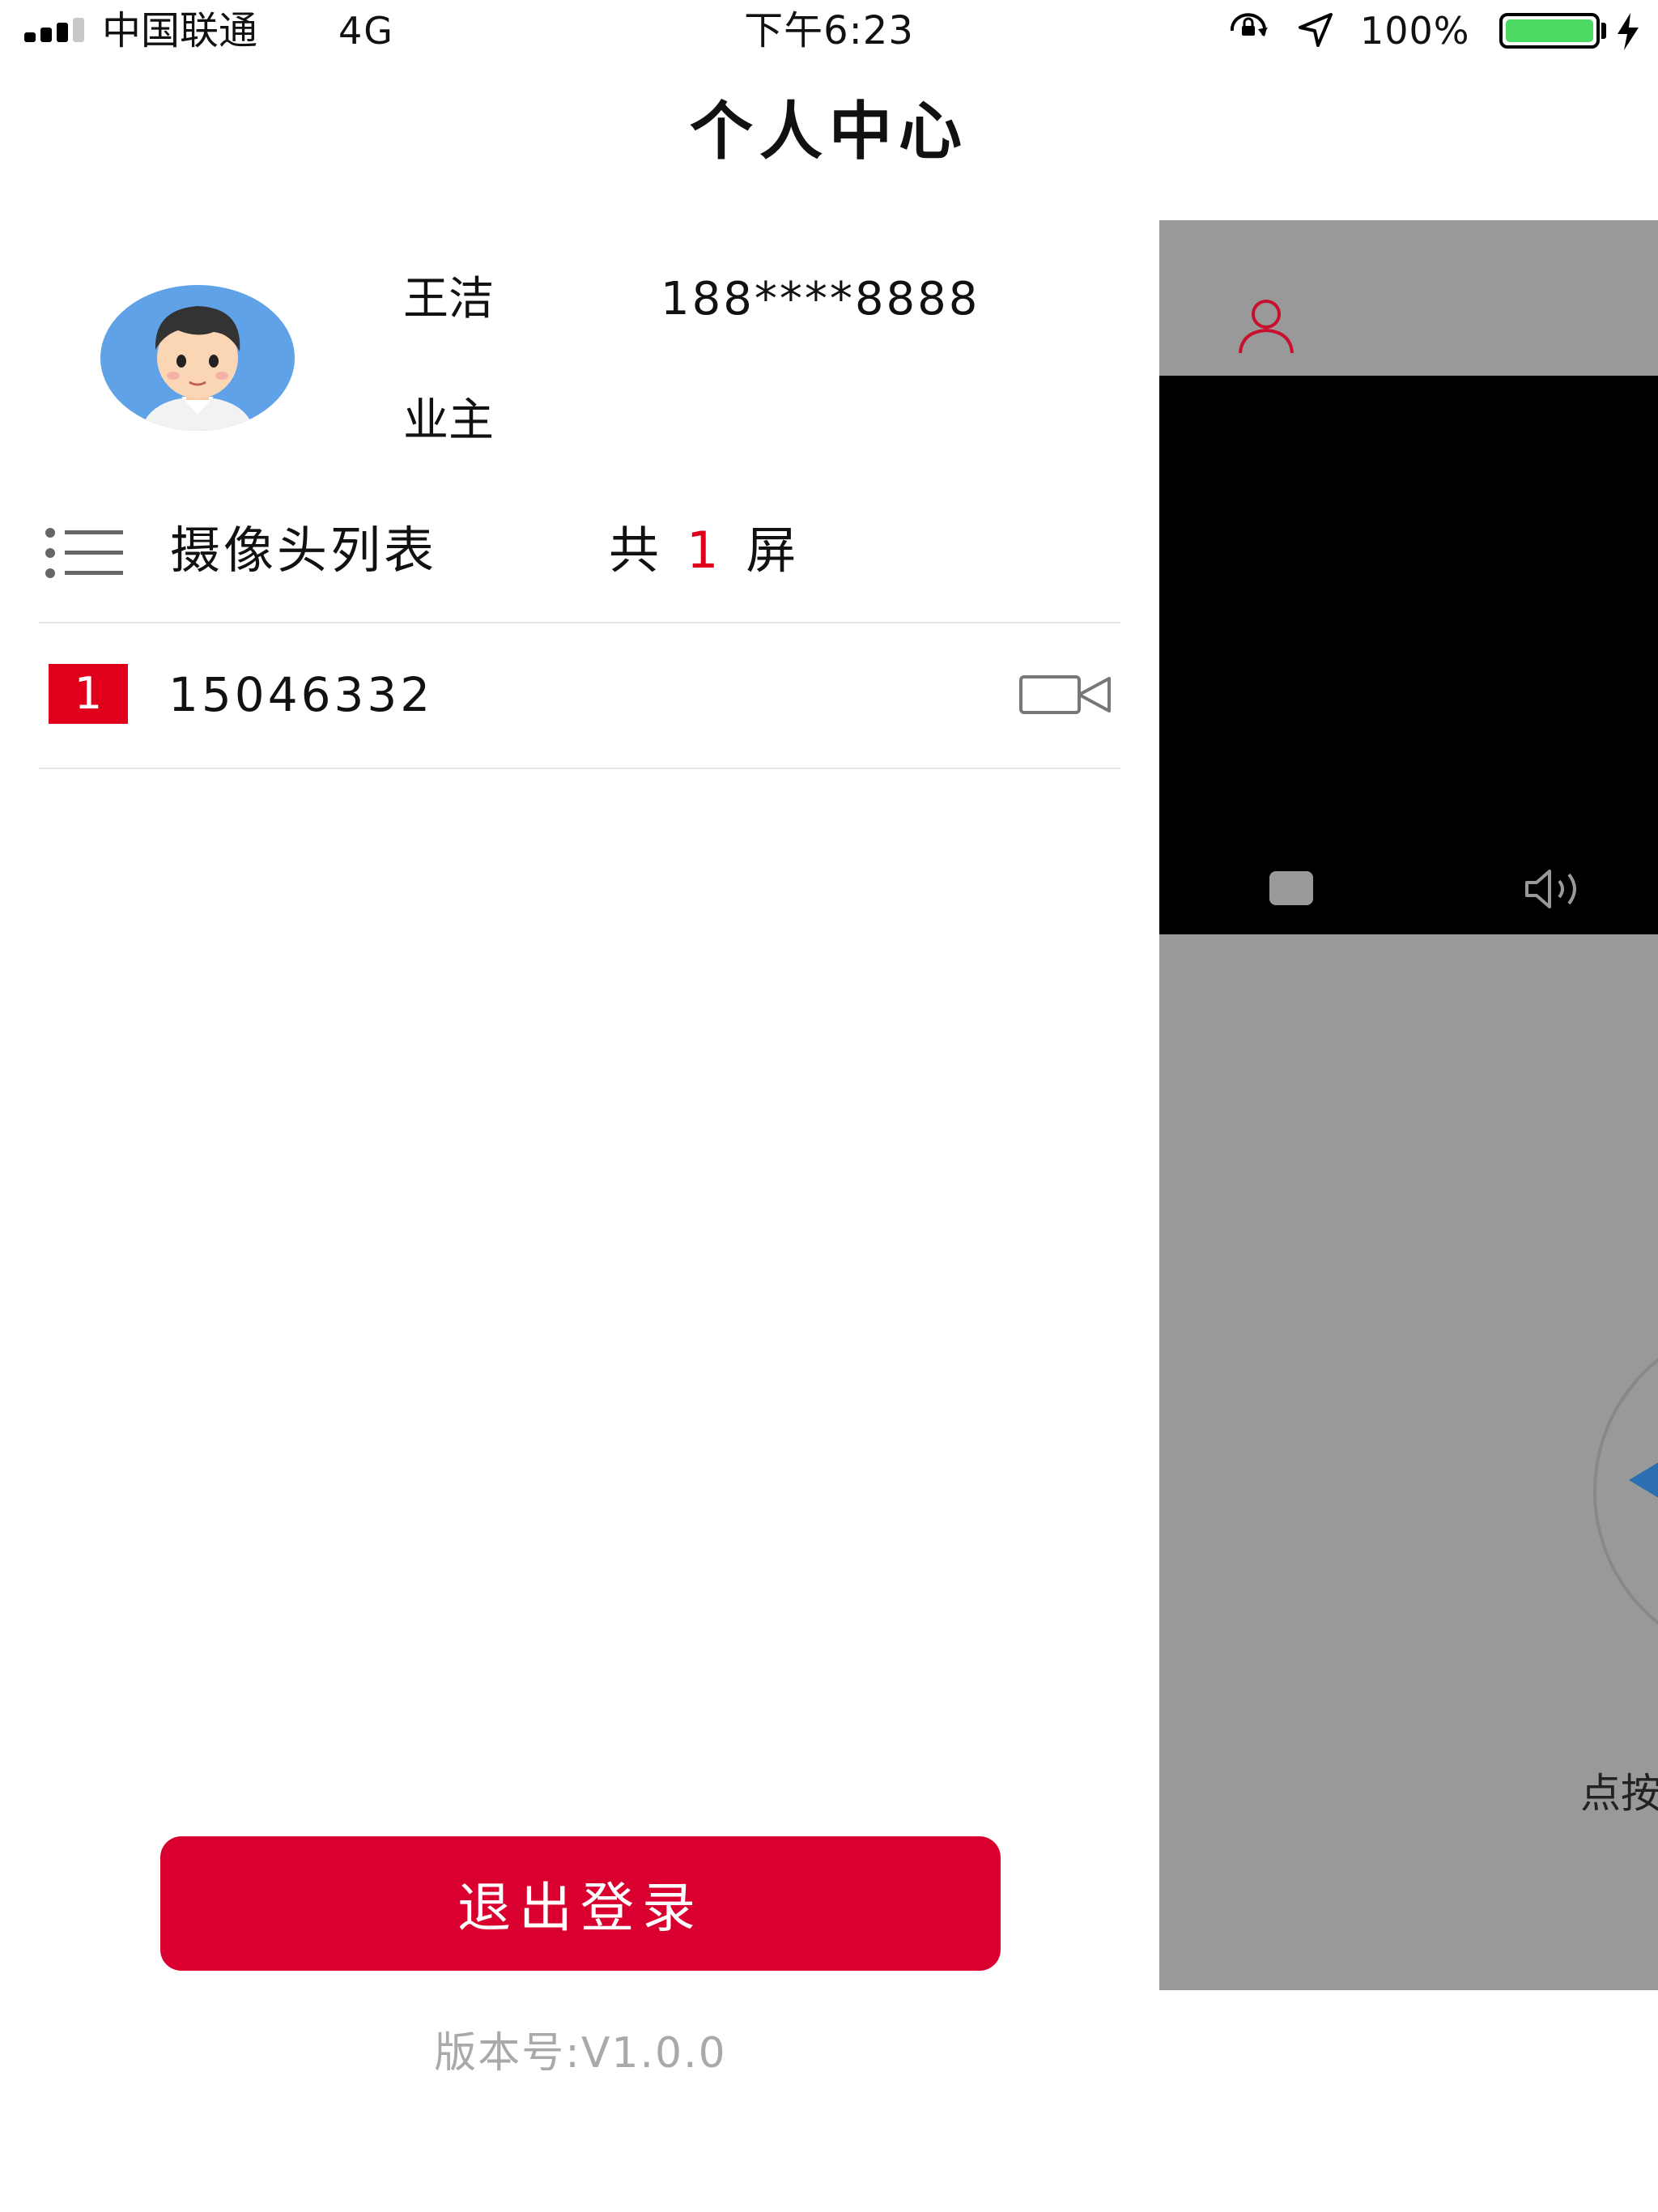  What do you see at coordinates (84, 553) in the screenshot?
I see `list-icon` at bounding box center [84, 553].